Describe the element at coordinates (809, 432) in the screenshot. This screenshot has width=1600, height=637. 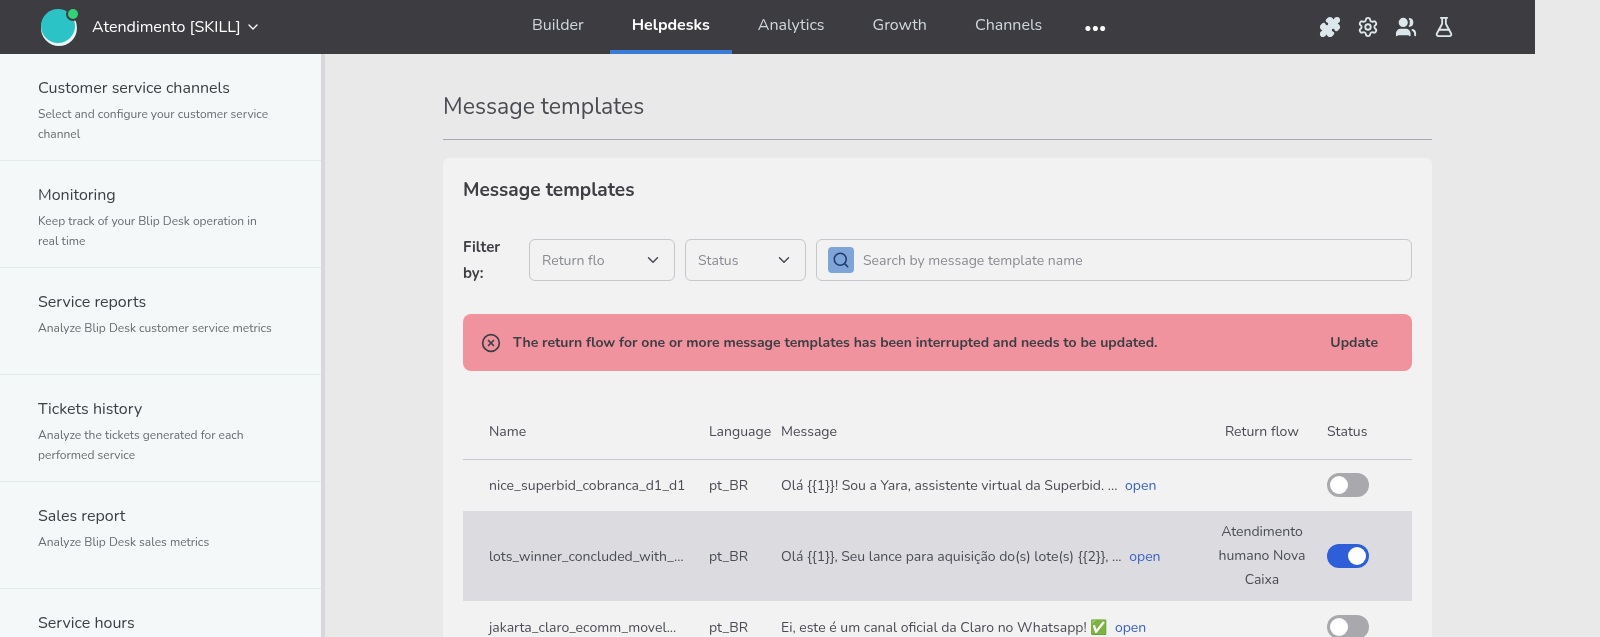
I see `column-header: Message` at that location.